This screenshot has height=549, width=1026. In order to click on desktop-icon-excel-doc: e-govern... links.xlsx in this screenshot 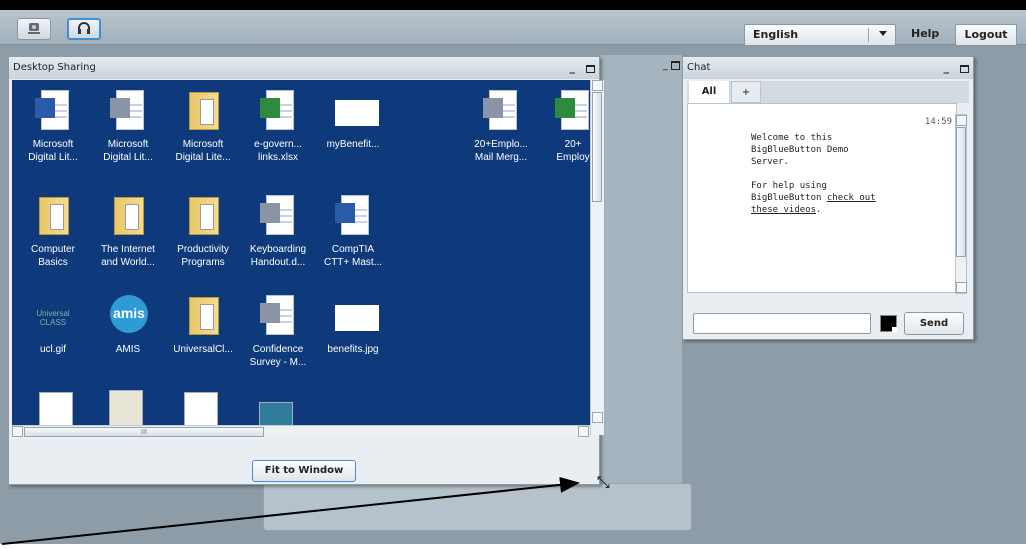, I will do `click(278, 127)`.